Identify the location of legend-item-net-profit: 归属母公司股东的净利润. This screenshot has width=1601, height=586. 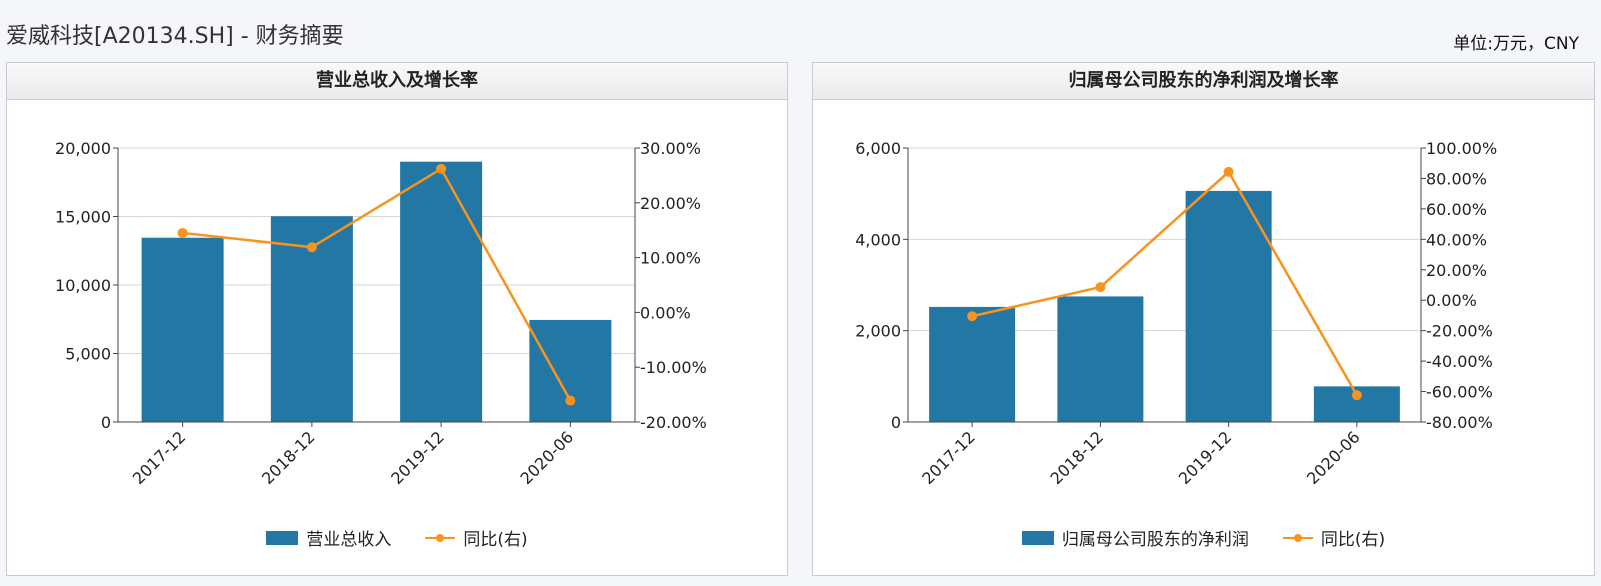
(1135, 537).